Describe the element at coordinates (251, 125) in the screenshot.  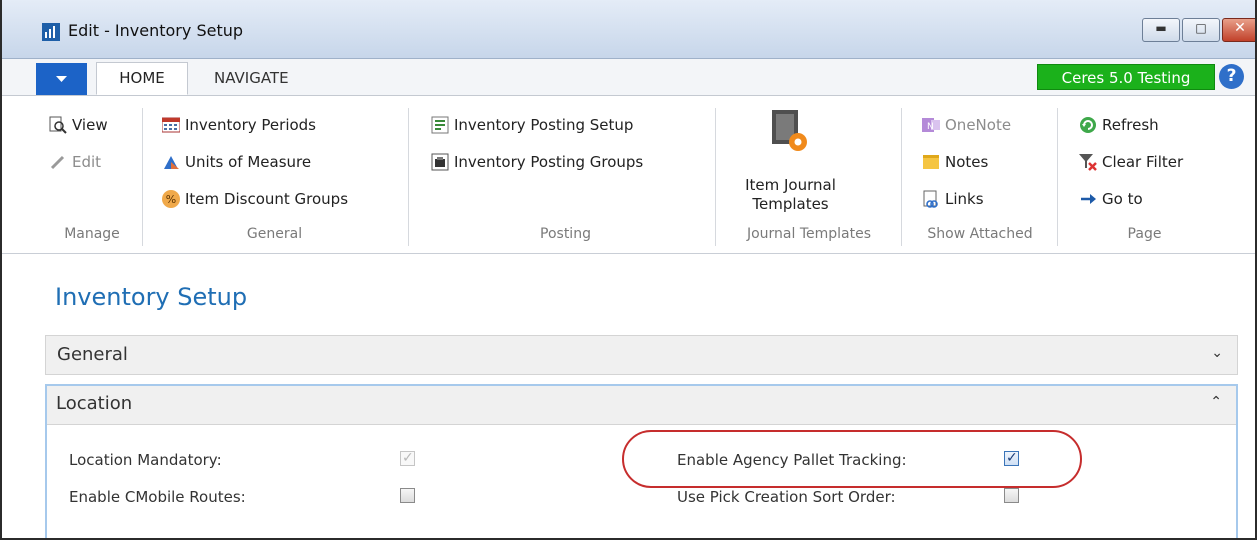
I see `inventory-periods-label: Inventory Periods` at that location.